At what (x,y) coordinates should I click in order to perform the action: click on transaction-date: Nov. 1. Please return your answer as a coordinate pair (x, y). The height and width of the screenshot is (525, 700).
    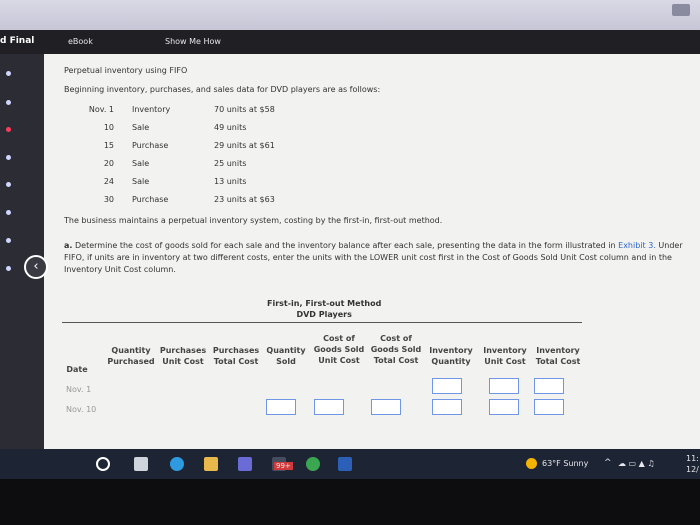
    Looking at the image, I should click on (101, 109).